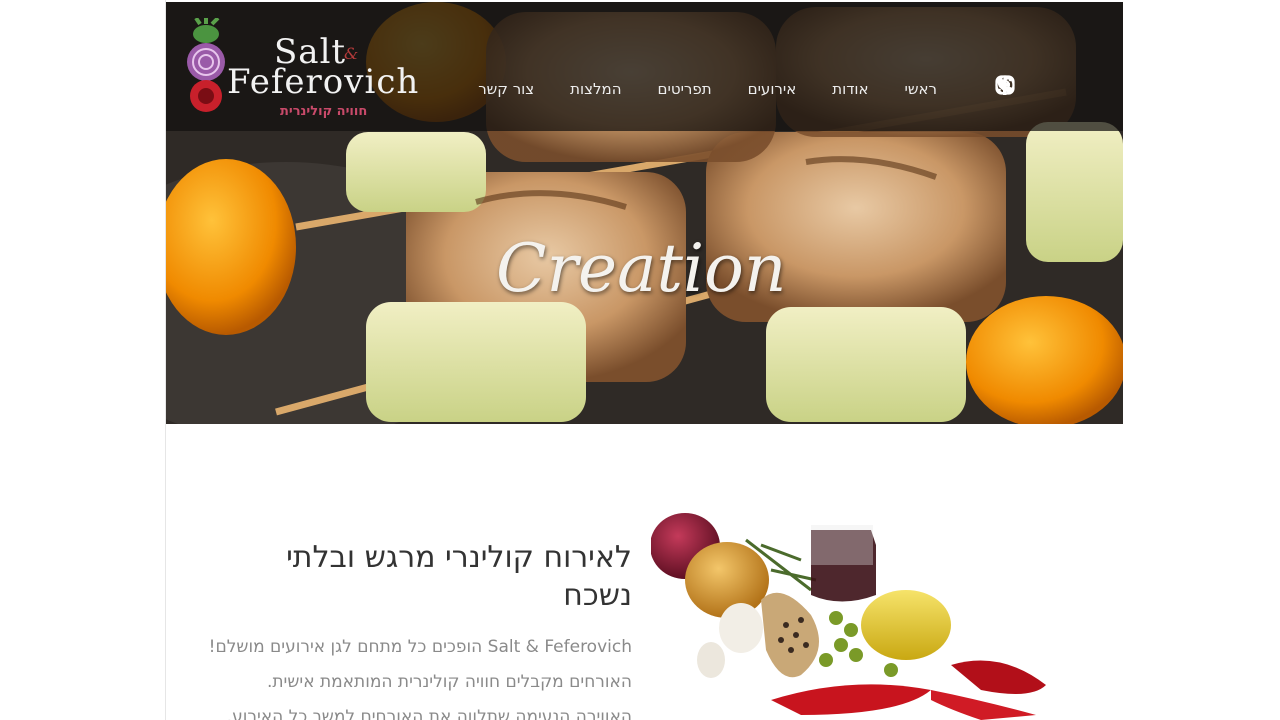  What do you see at coordinates (685, 92) in the screenshot?
I see `nav-item-menus: תפריטים` at bounding box center [685, 92].